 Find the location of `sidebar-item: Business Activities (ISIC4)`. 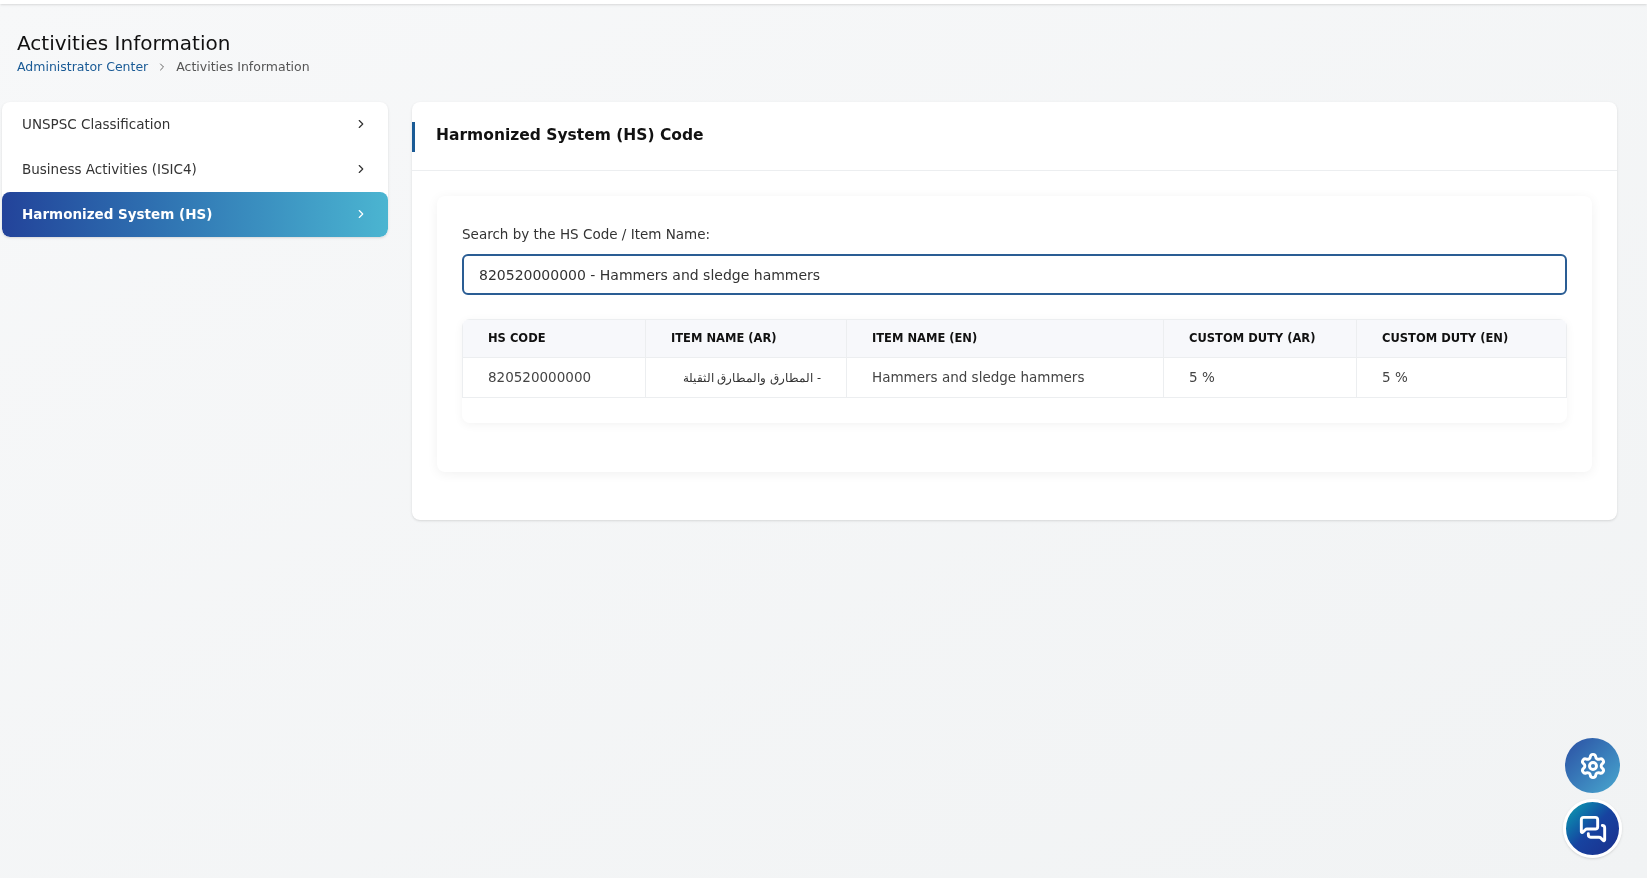

sidebar-item: Business Activities (ISIC4) is located at coordinates (195, 169).